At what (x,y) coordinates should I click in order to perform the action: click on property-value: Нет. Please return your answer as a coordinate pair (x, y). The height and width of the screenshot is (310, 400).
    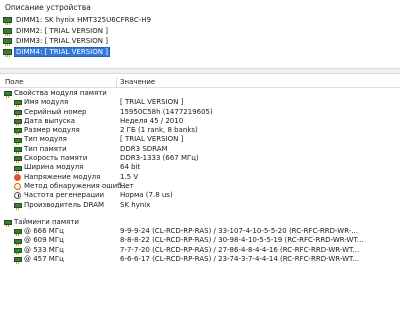
    Looking at the image, I should click on (127, 185).